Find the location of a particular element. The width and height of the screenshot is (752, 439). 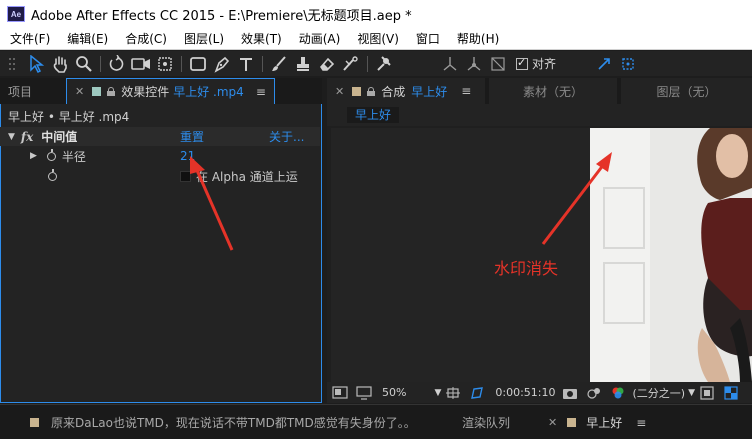

tab-timeline: ✕ 早上好 ≡ is located at coordinates (597, 422).